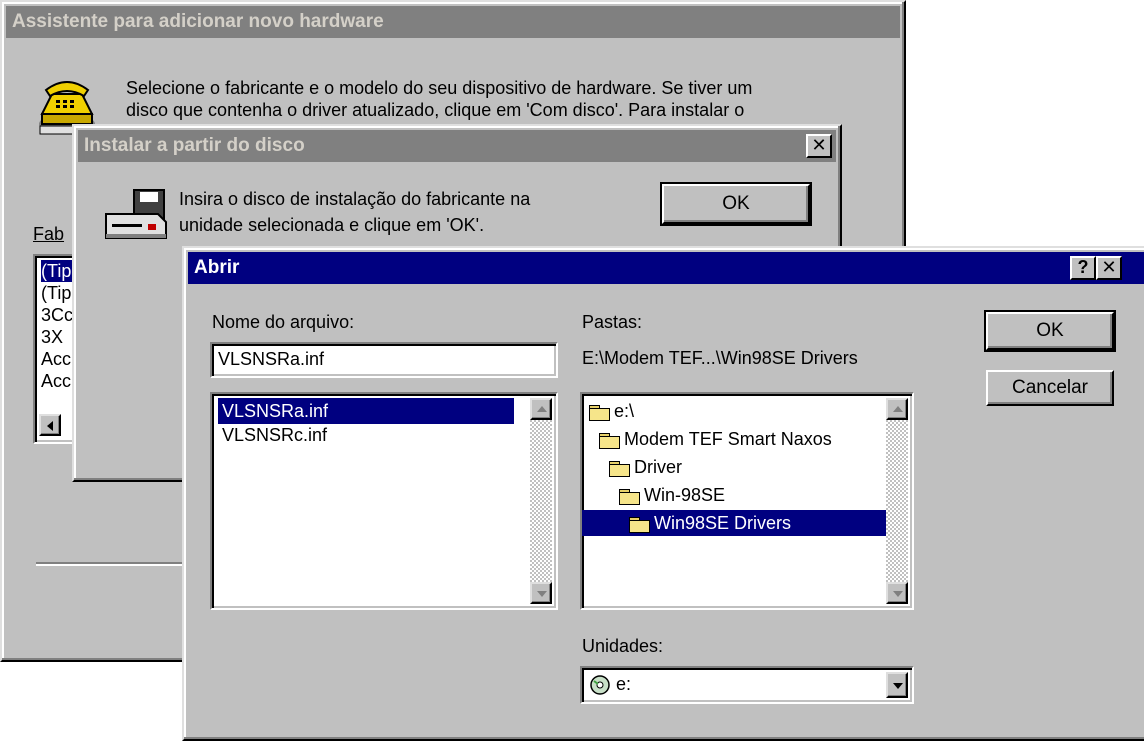  I want to click on open-dialog-title-bar: Abrir ? ✕, so click(666, 268).